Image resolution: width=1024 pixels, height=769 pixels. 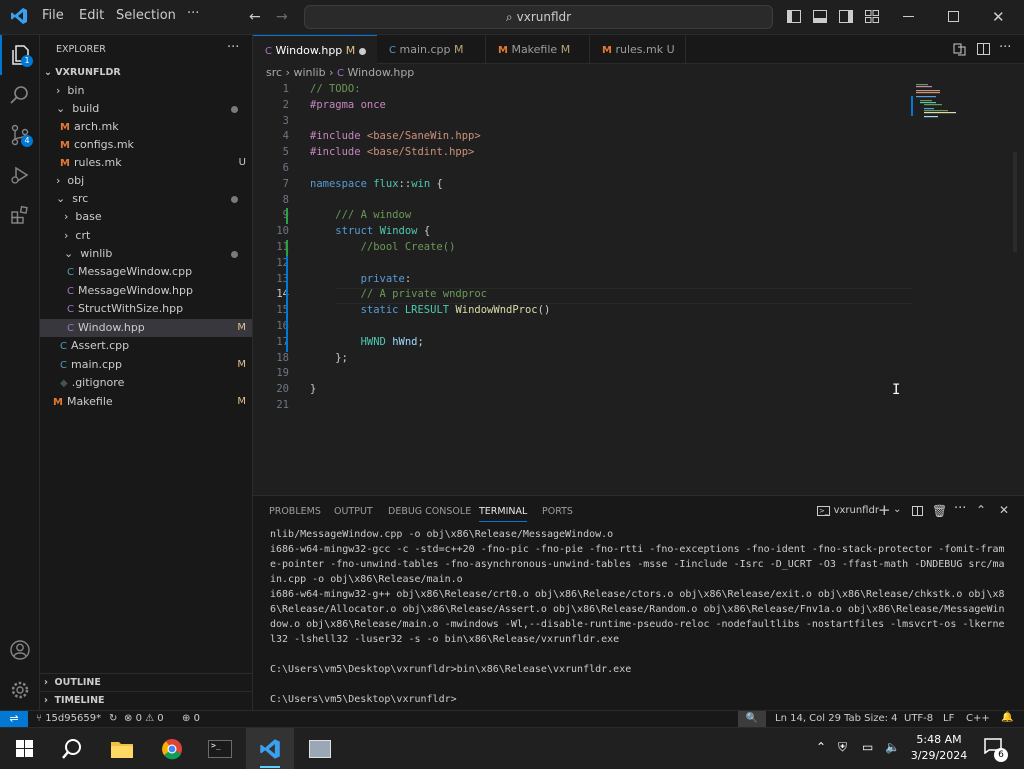 What do you see at coordinates (20, 215) in the screenshot?
I see `extensions-icon` at bounding box center [20, 215].